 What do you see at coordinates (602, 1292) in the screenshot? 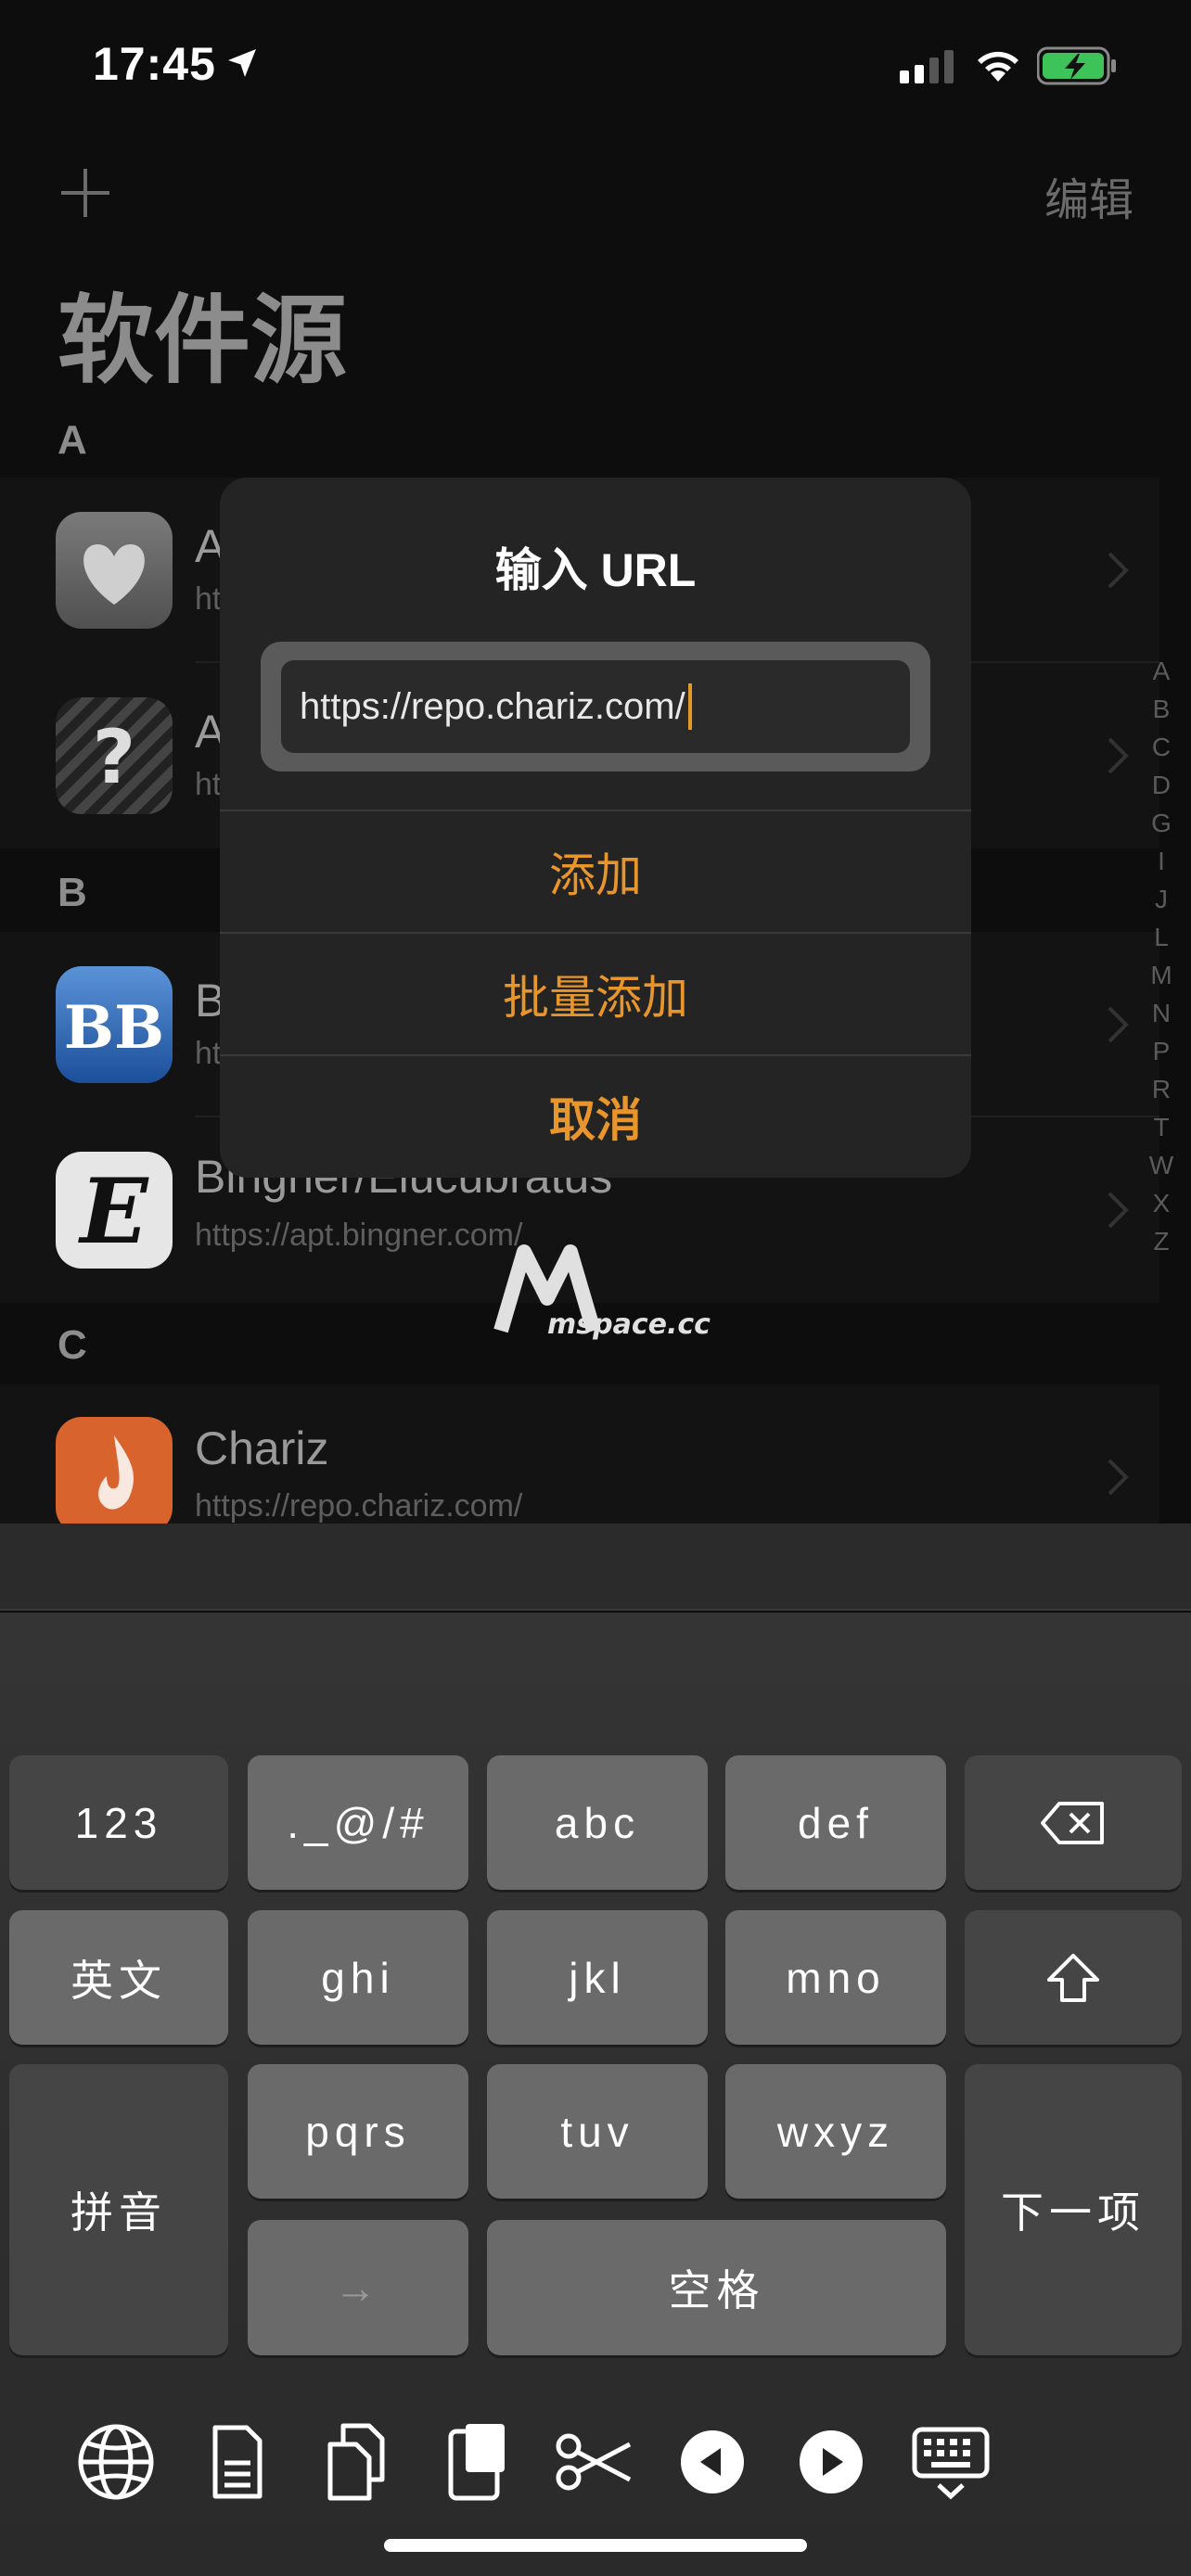
I see `watermark-logo: mspace.cc` at bounding box center [602, 1292].